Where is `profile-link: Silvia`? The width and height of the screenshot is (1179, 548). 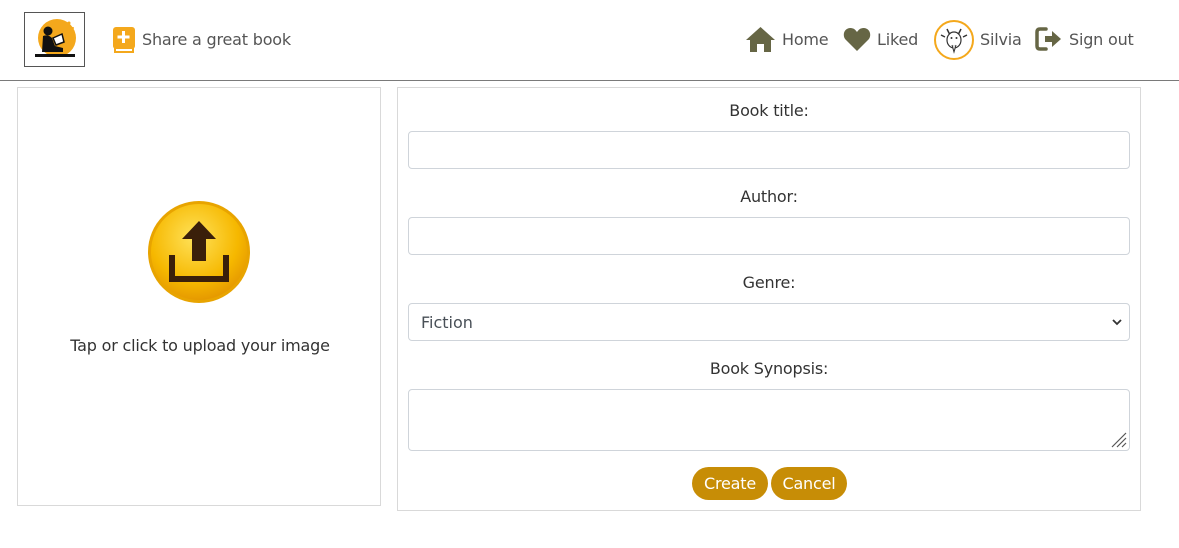
profile-link: Silvia is located at coordinates (978, 39).